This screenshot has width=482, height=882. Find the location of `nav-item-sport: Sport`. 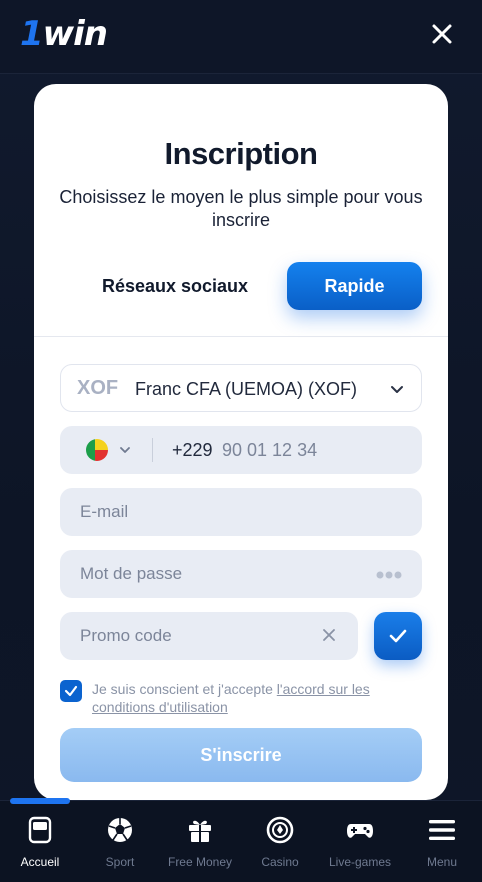

nav-item-sport: Sport is located at coordinates (120, 845).